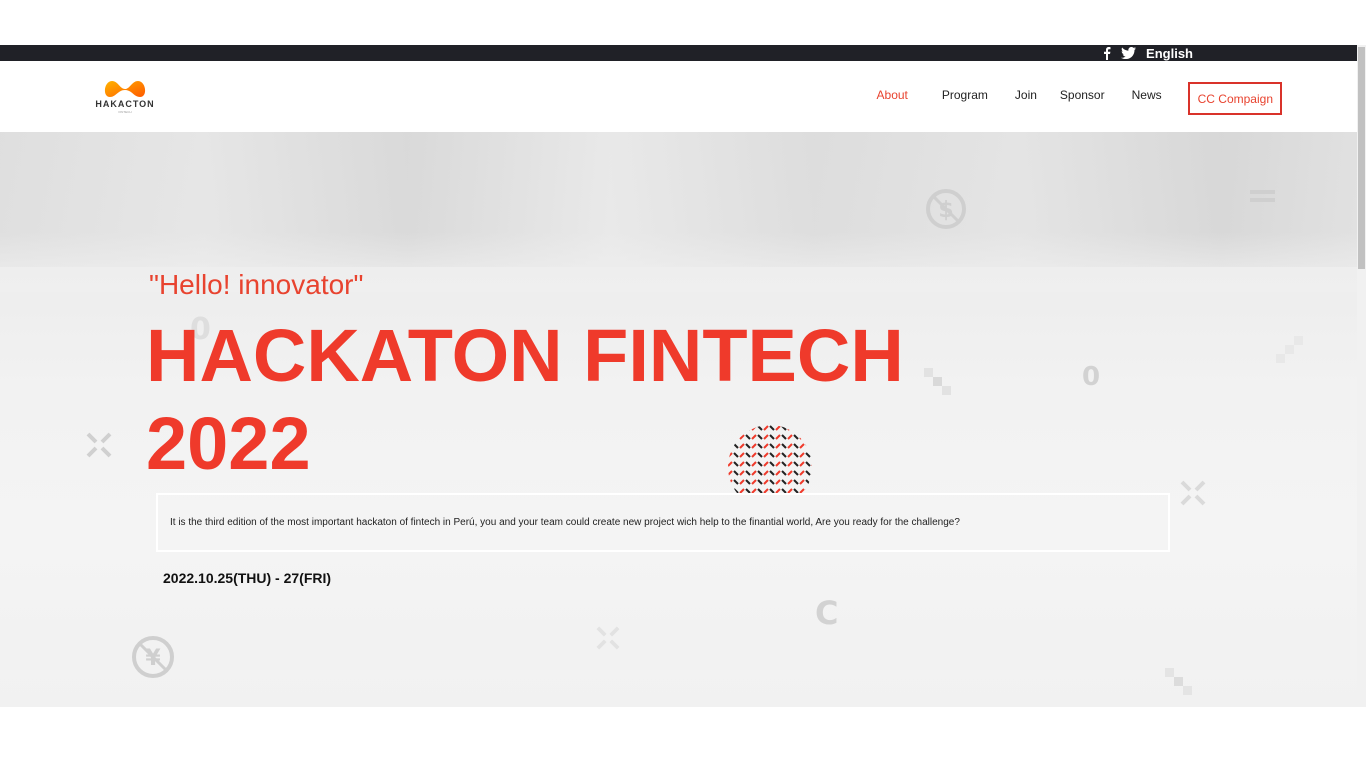  What do you see at coordinates (965, 95) in the screenshot?
I see `nav-program: Program` at bounding box center [965, 95].